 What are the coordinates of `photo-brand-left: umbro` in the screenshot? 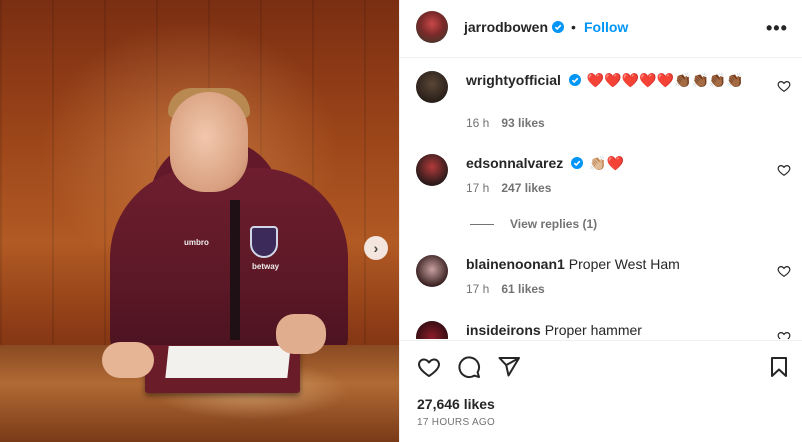 It's located at (196, 242).